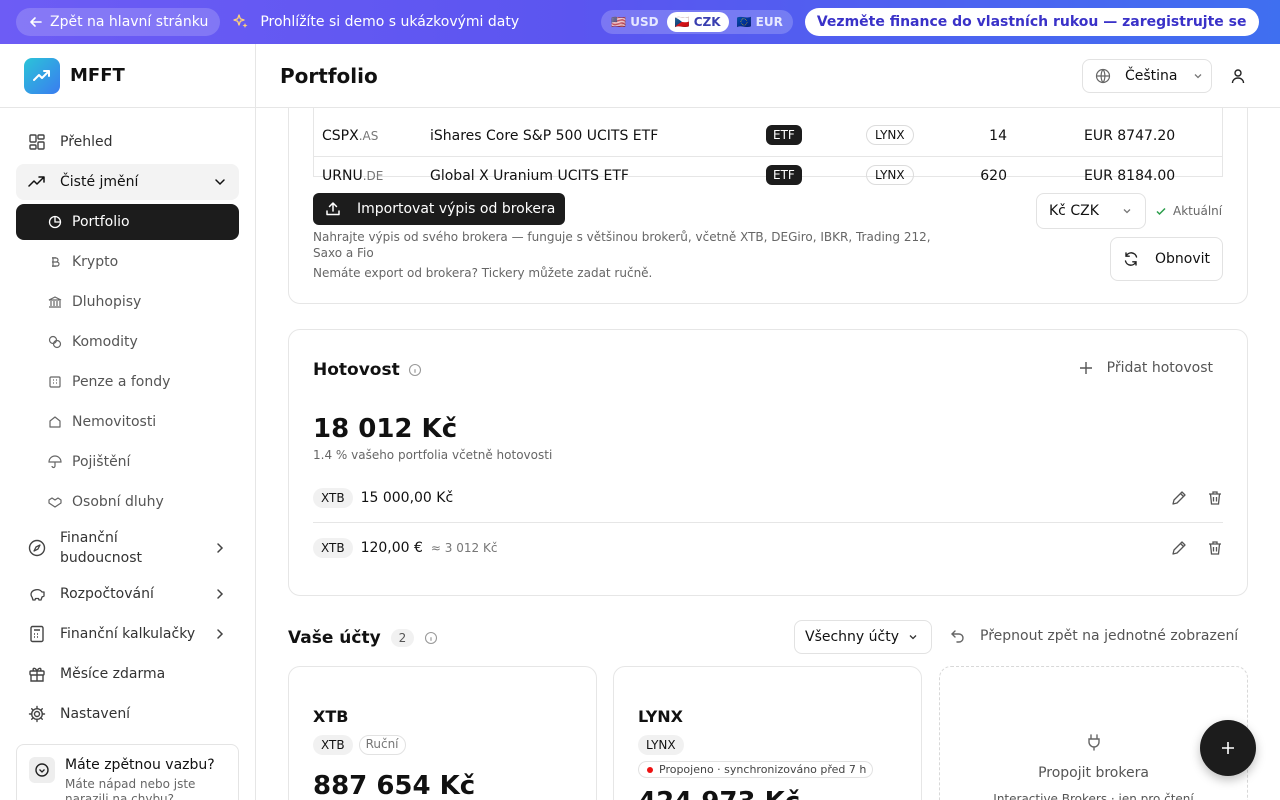 The width and height of the screenshot is (1280, 800). What do you see at coordinates (101, 548) in the screenshot?
I see `sidebar-item-label: Finanční budoucnost` at bounding box center [101, 548].